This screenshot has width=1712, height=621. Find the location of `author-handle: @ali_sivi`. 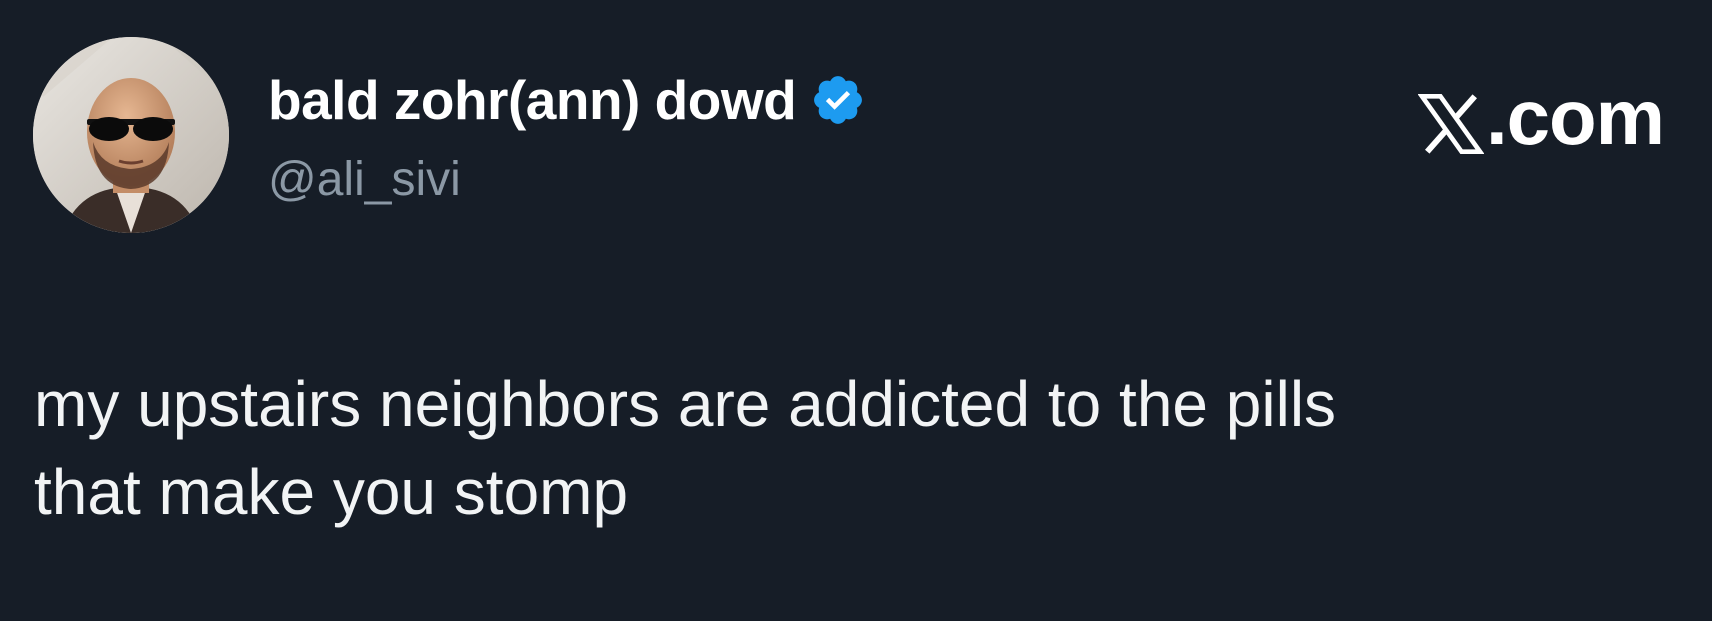

author-handle: @ali_sivi is located at coordinates (364, 179).